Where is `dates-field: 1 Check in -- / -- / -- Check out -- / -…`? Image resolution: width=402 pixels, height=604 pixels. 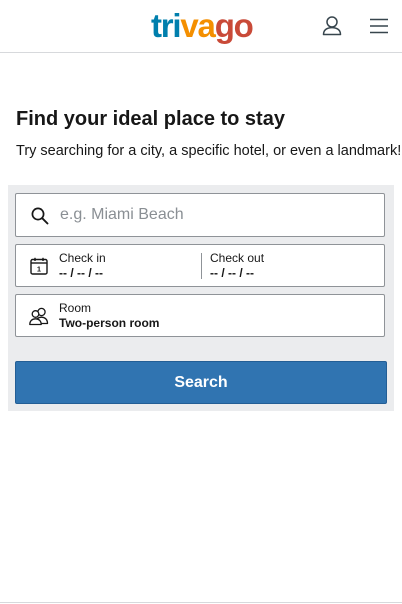
dates-field: 1 Check in -- / -- / -- Check out -- / -… is located at coordinates (200, 265).